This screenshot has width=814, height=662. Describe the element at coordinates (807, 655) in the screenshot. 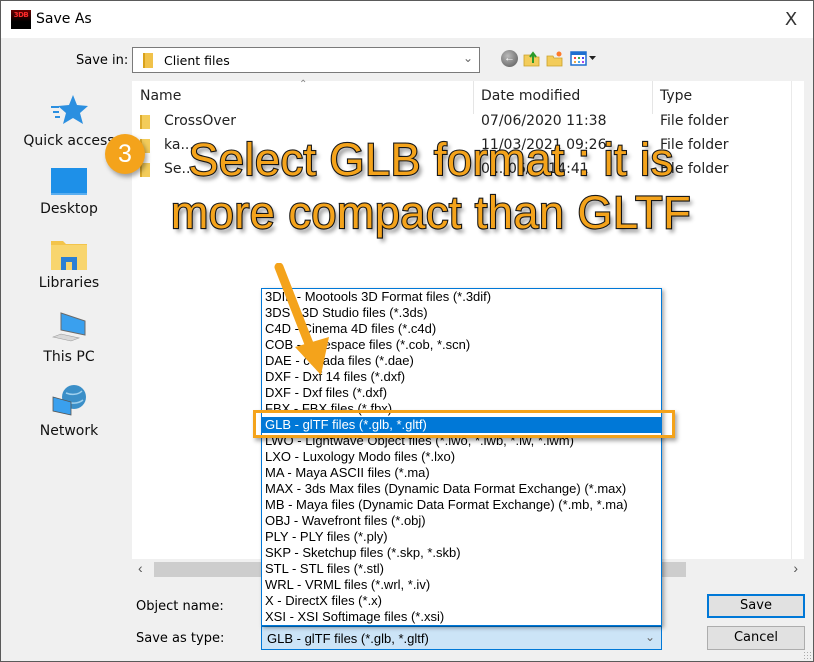

I see `resize-grip` at that location.